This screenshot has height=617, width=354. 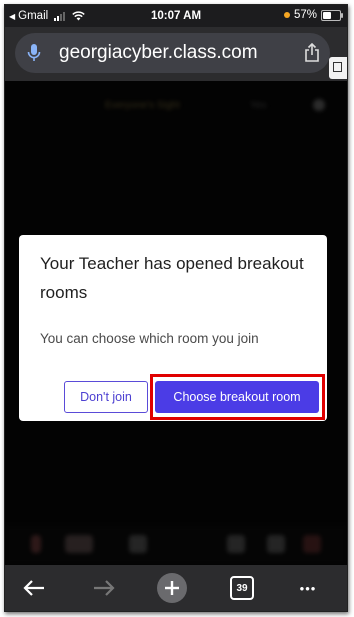 I want to click on address-bar: georgiacyber.class.com, so click(x=172, y=53).